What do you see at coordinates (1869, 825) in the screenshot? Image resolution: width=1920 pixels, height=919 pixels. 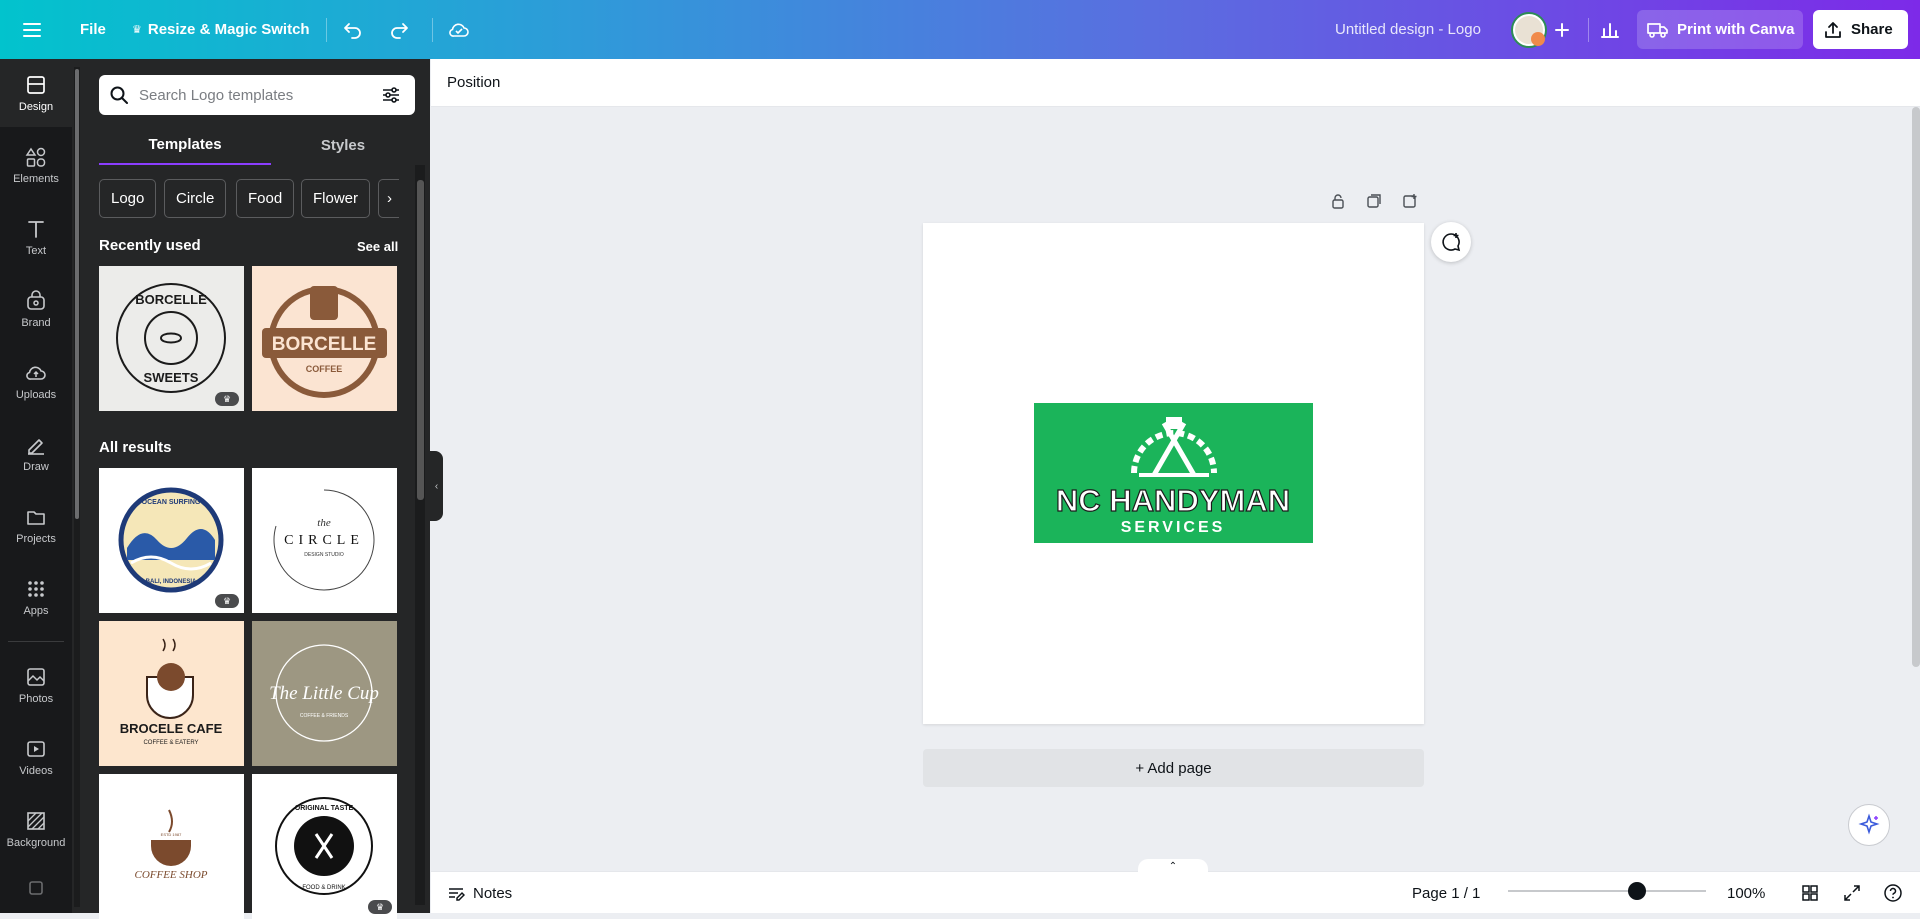 I see `magic-assistant-icon` at bounding box center [1869, 825].